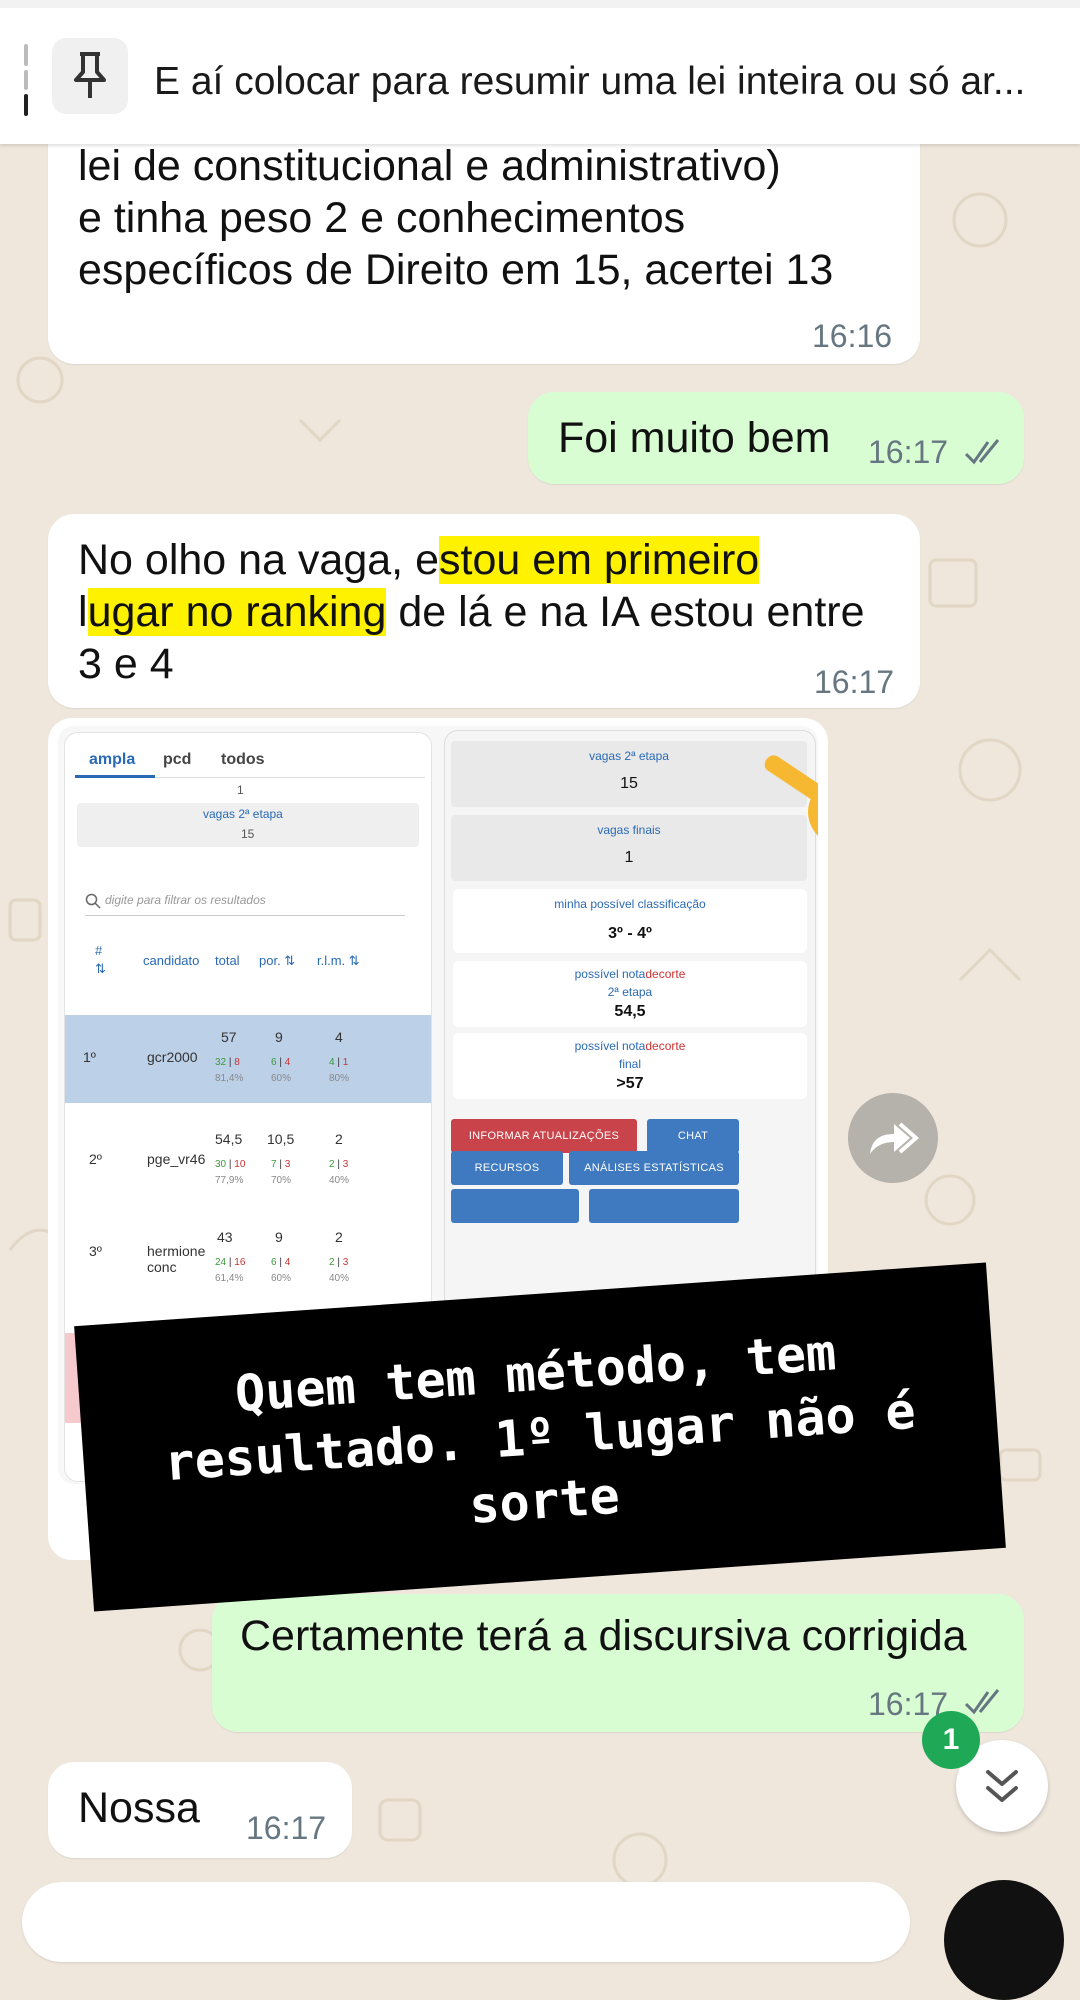 The width and height of the screenshot is (1080, 2000). What do you see at coordinates (630, 1011) in the screenshot?
I see `nota-corte-2-etapa-value: 54,5` at bounding box center [630, 1011].